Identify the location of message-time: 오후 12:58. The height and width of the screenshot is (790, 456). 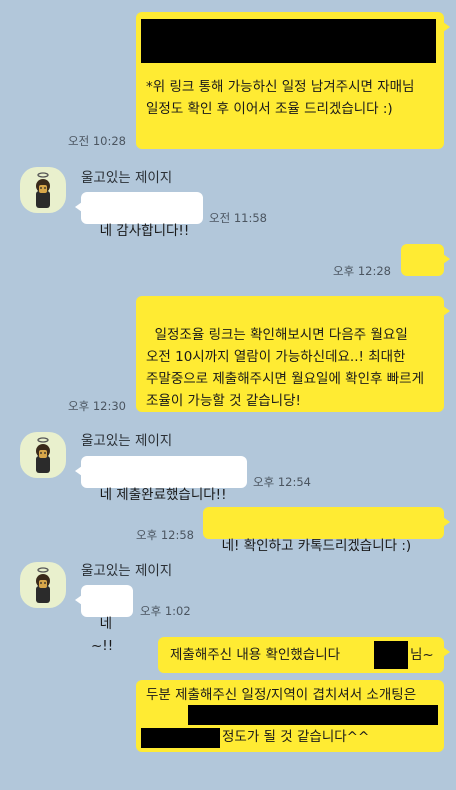
(165, 535).